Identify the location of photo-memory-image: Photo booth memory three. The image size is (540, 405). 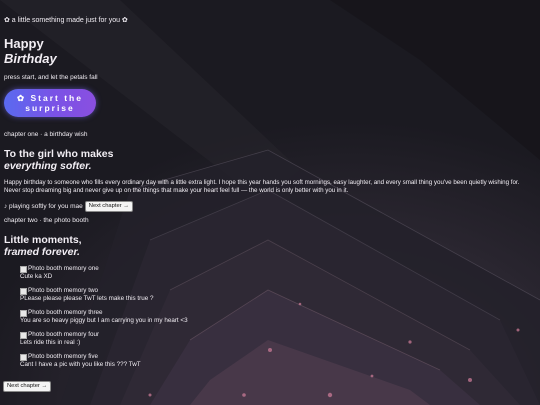
(104, 313).